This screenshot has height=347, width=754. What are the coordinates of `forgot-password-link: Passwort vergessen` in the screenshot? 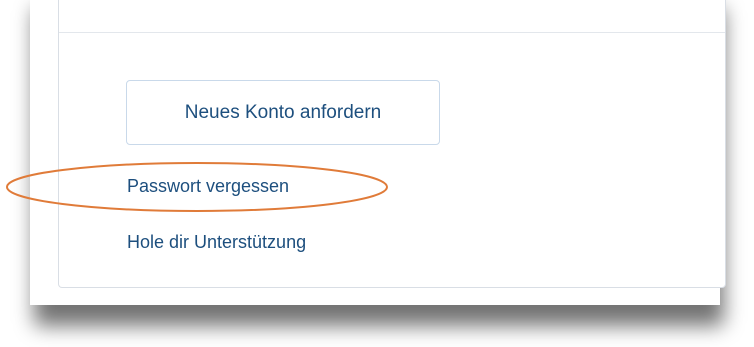 It's located at (208, 186).